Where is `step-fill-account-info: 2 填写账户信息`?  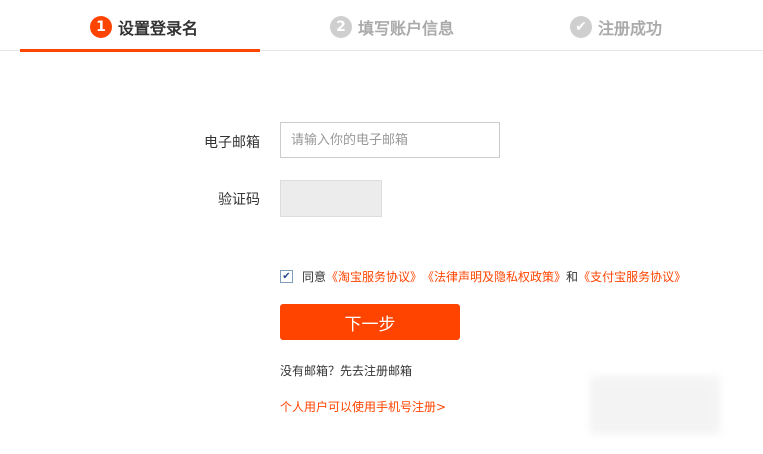 step-fill-account-info: 2 填写账户信息 is located at coordinates (392, 27).